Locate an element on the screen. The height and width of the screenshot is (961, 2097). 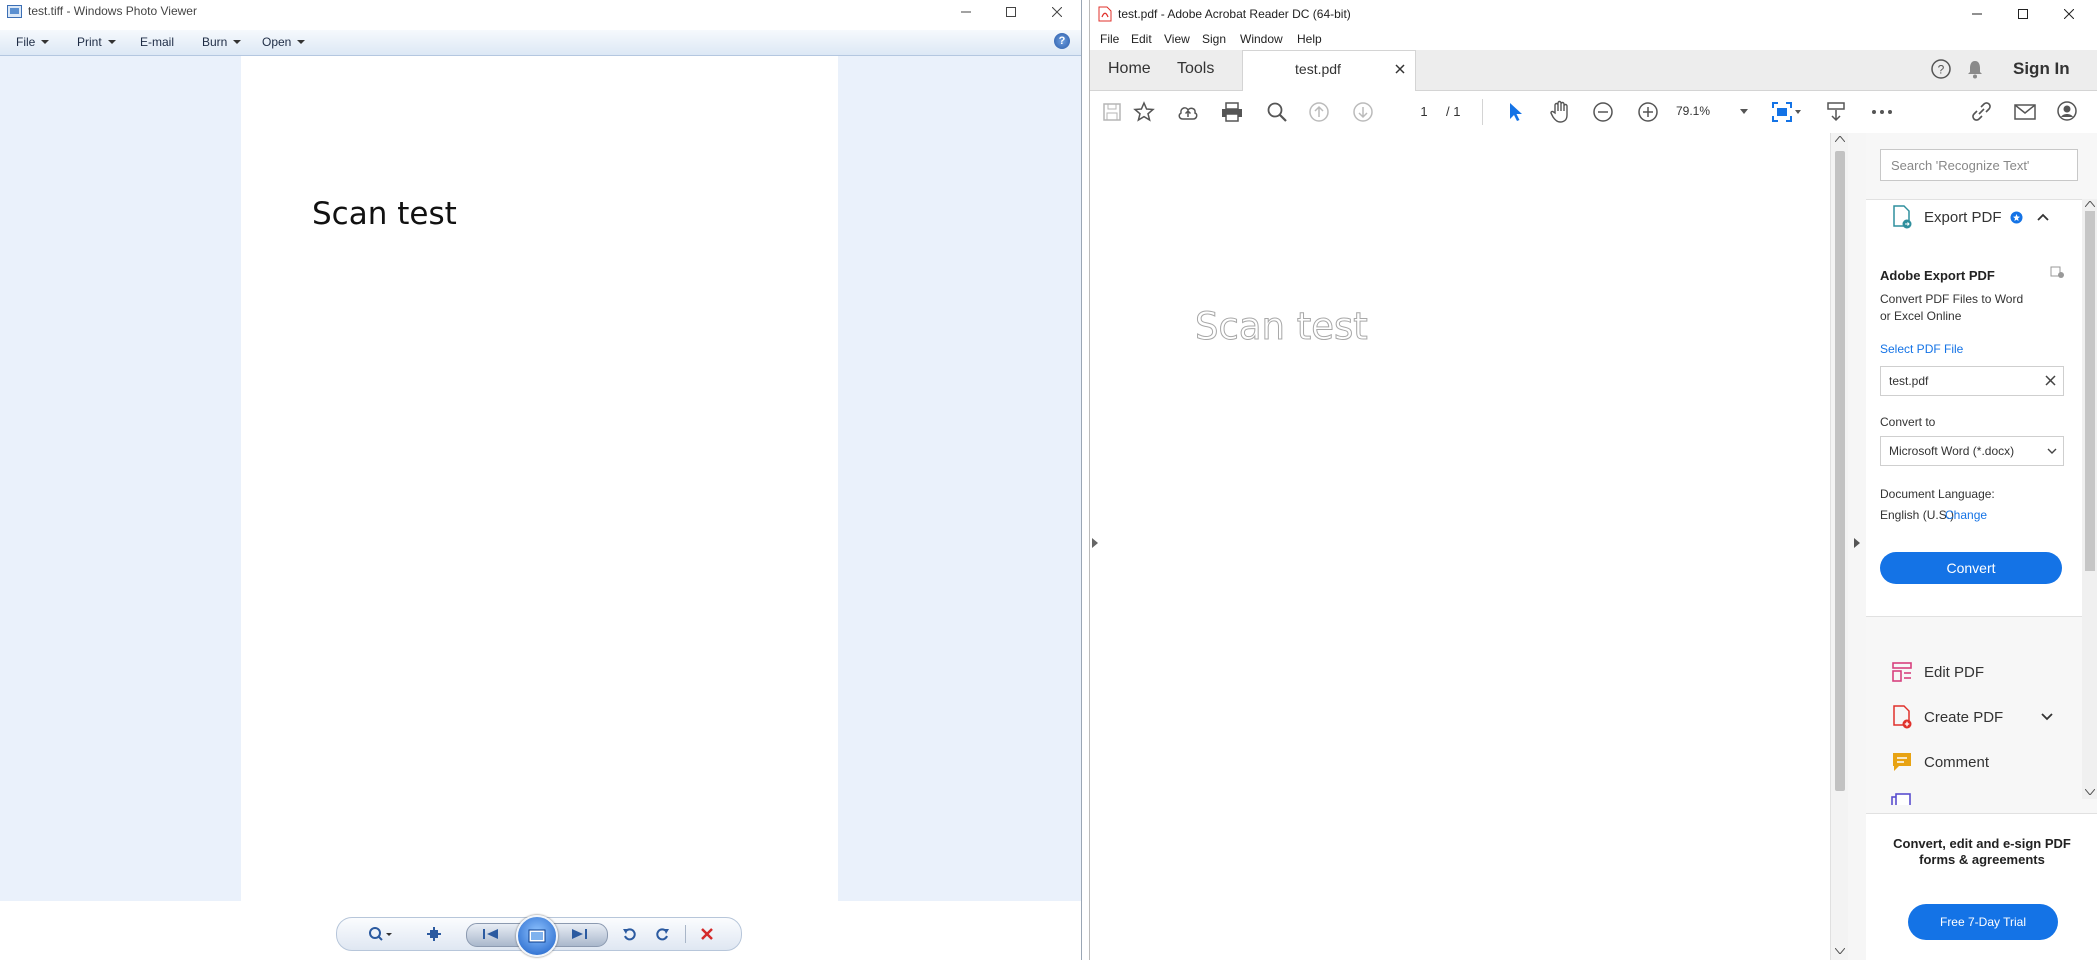
tool-edit-pdf: Edit PDF is located at coordinates (1974, 672).